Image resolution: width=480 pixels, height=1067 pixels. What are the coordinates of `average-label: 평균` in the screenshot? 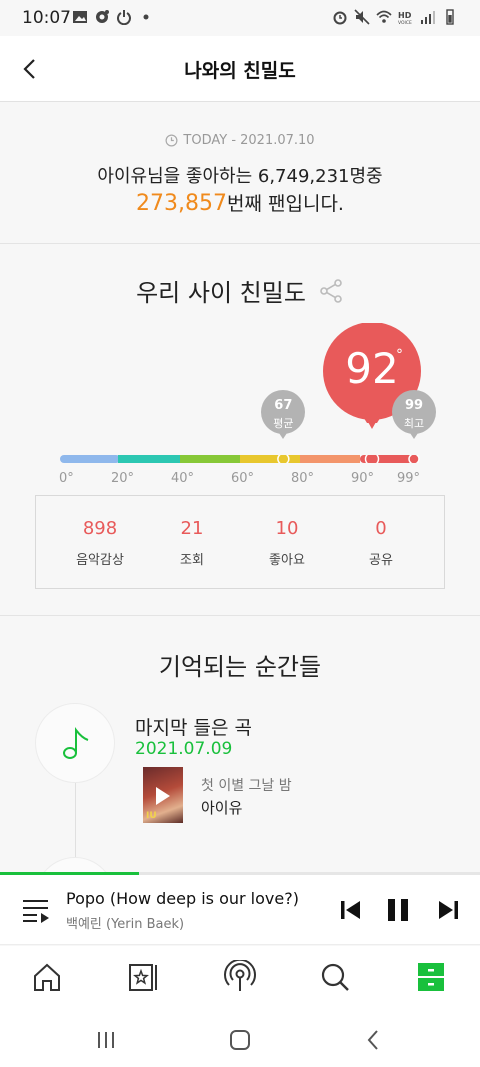 It's located at (283, 423).